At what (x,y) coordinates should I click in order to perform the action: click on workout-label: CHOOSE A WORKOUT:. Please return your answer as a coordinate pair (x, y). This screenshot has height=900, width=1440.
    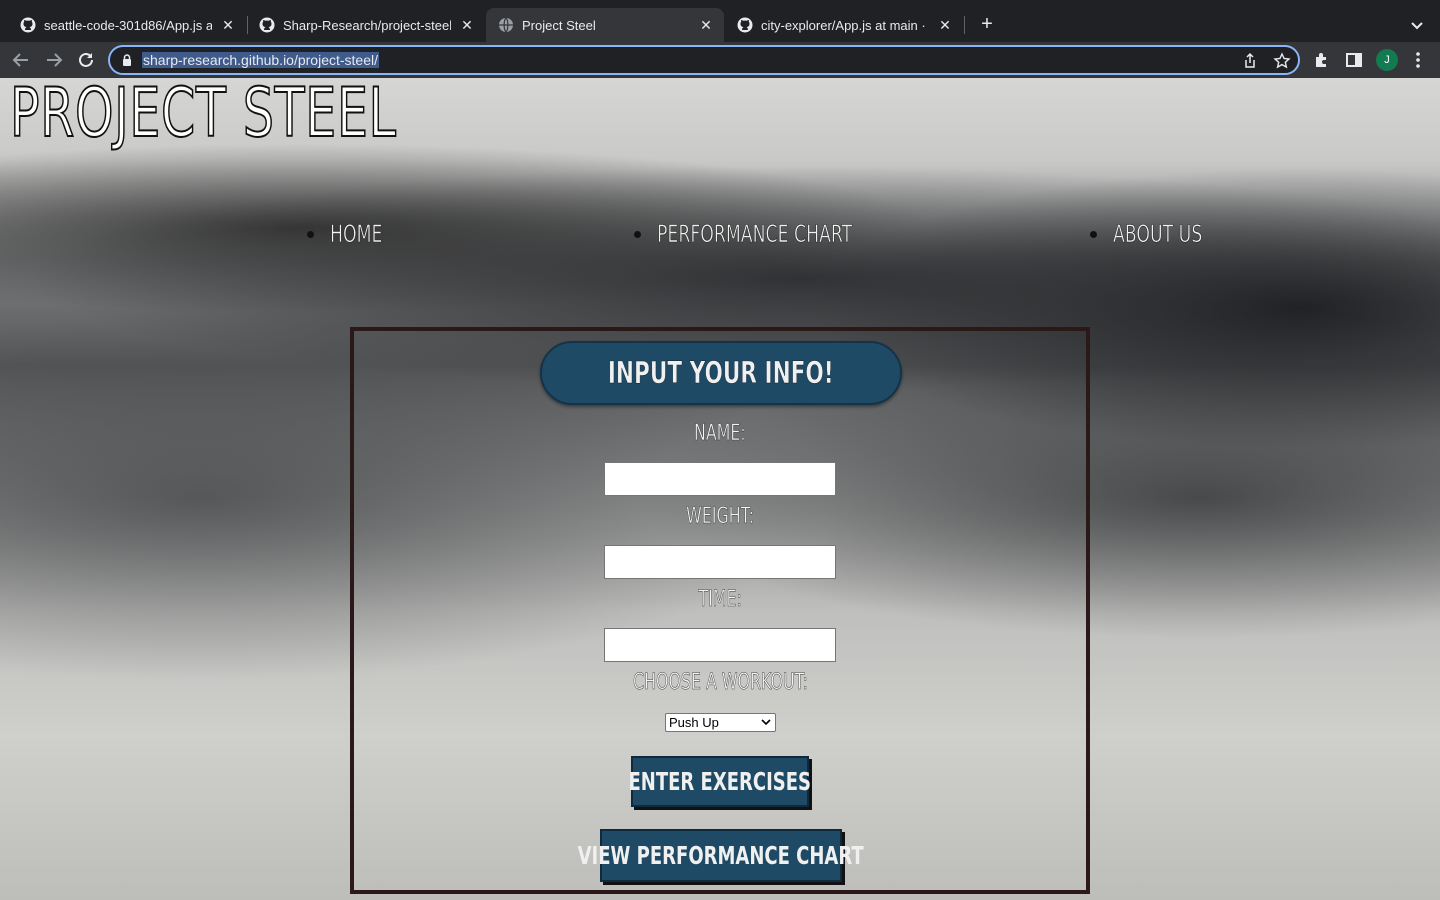
    Looking at the image, I should click on (720, 683).